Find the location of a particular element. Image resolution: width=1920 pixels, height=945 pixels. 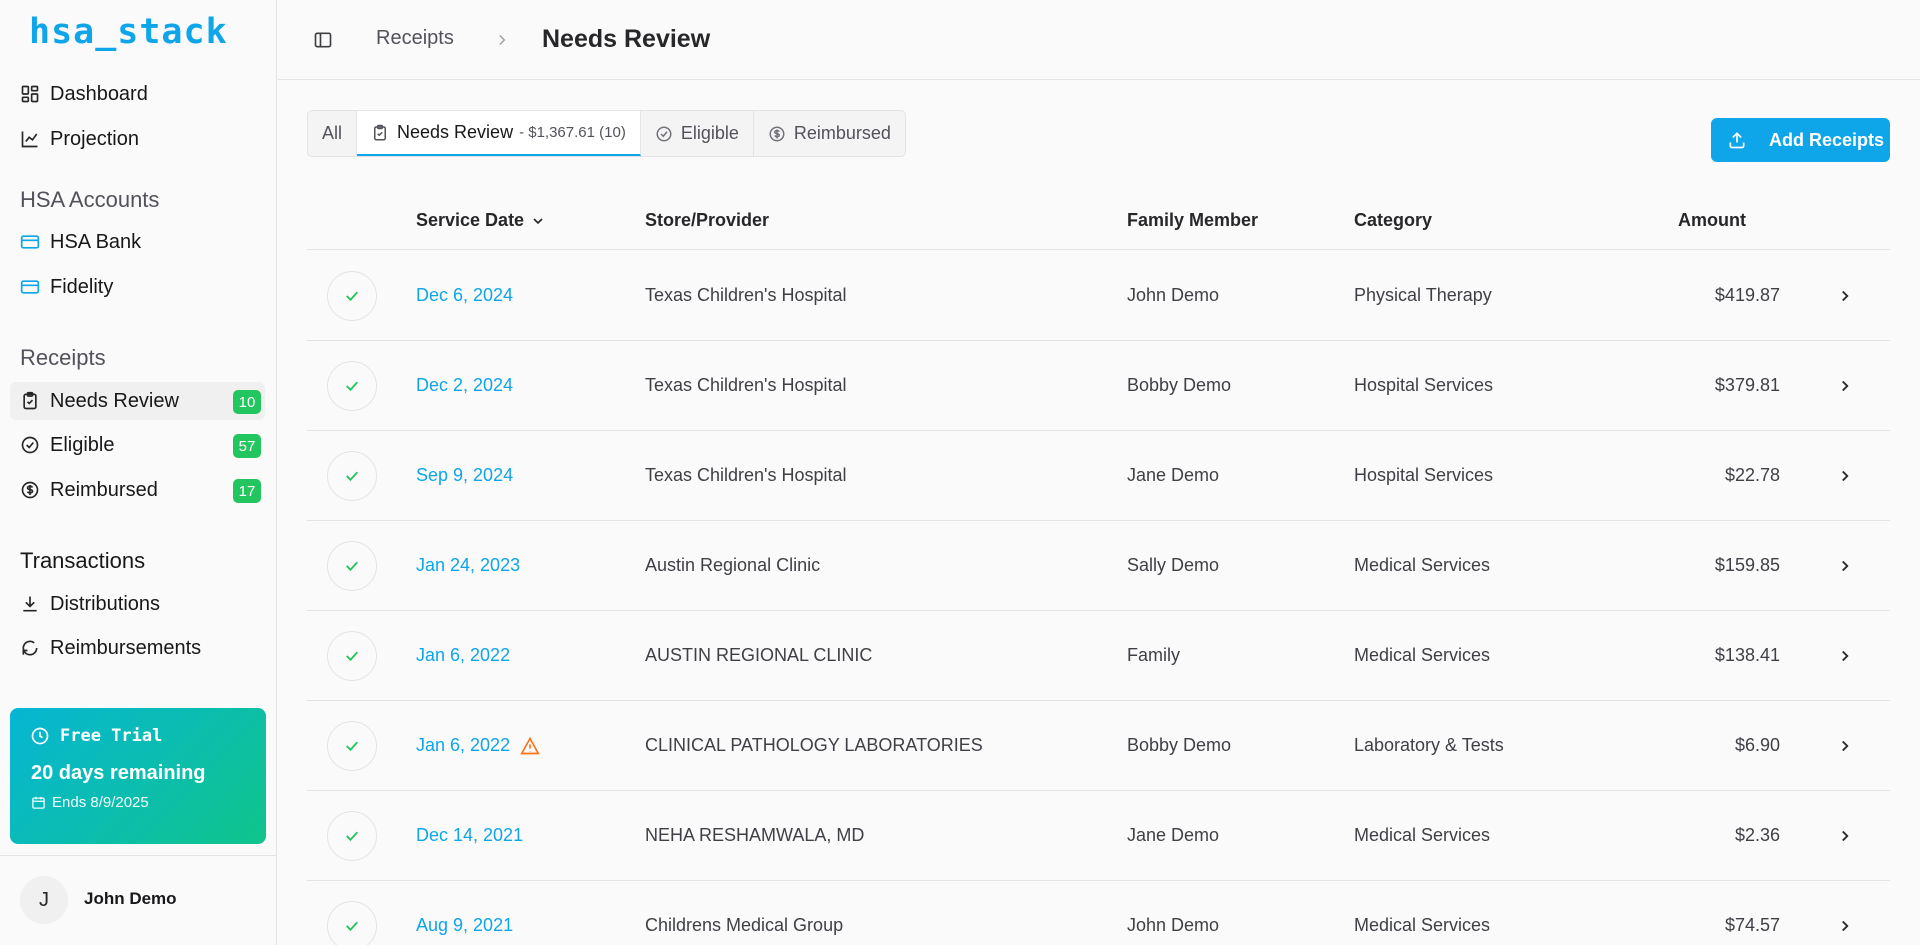

count-badge: 10 is located at coordinates (247, 402).